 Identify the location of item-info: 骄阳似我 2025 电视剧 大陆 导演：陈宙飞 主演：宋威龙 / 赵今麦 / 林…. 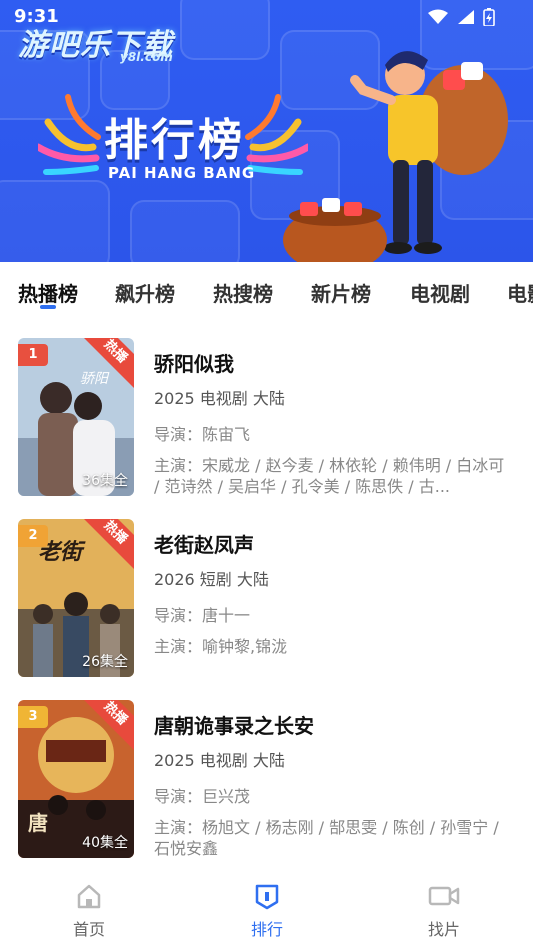
(334, 417).